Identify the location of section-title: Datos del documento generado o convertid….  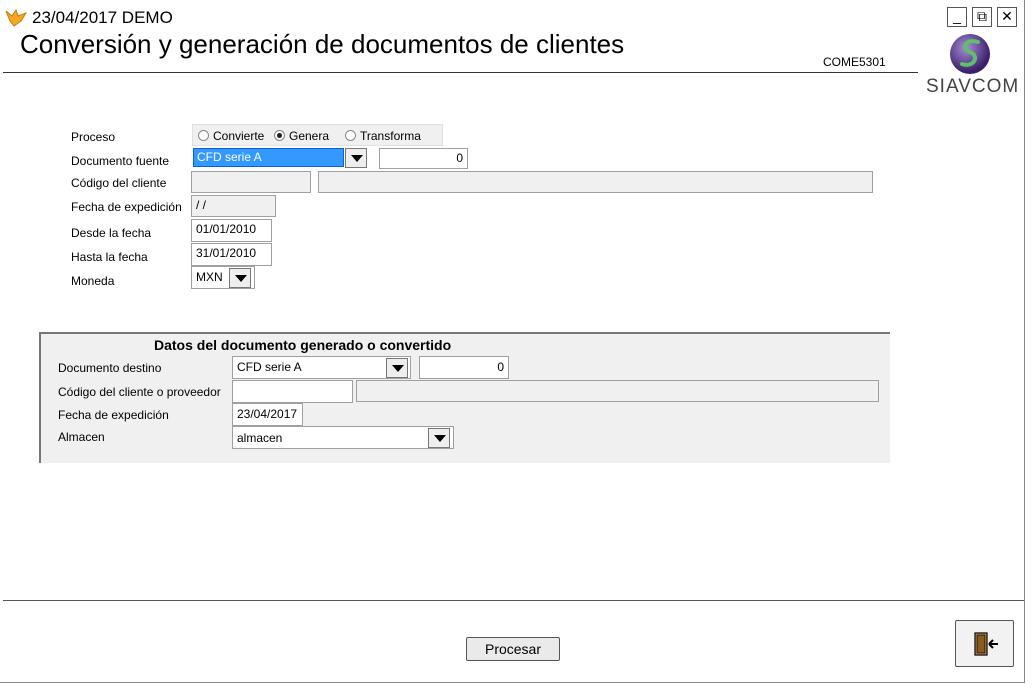
(303, 345).